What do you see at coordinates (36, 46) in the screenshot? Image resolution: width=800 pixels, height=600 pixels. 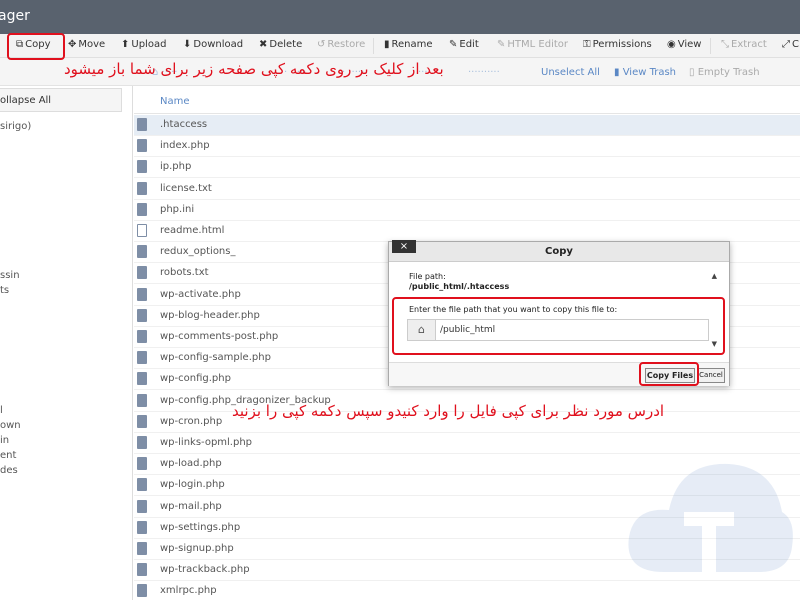 I see `highlight-copy-button` at bounding box center [36, 46].